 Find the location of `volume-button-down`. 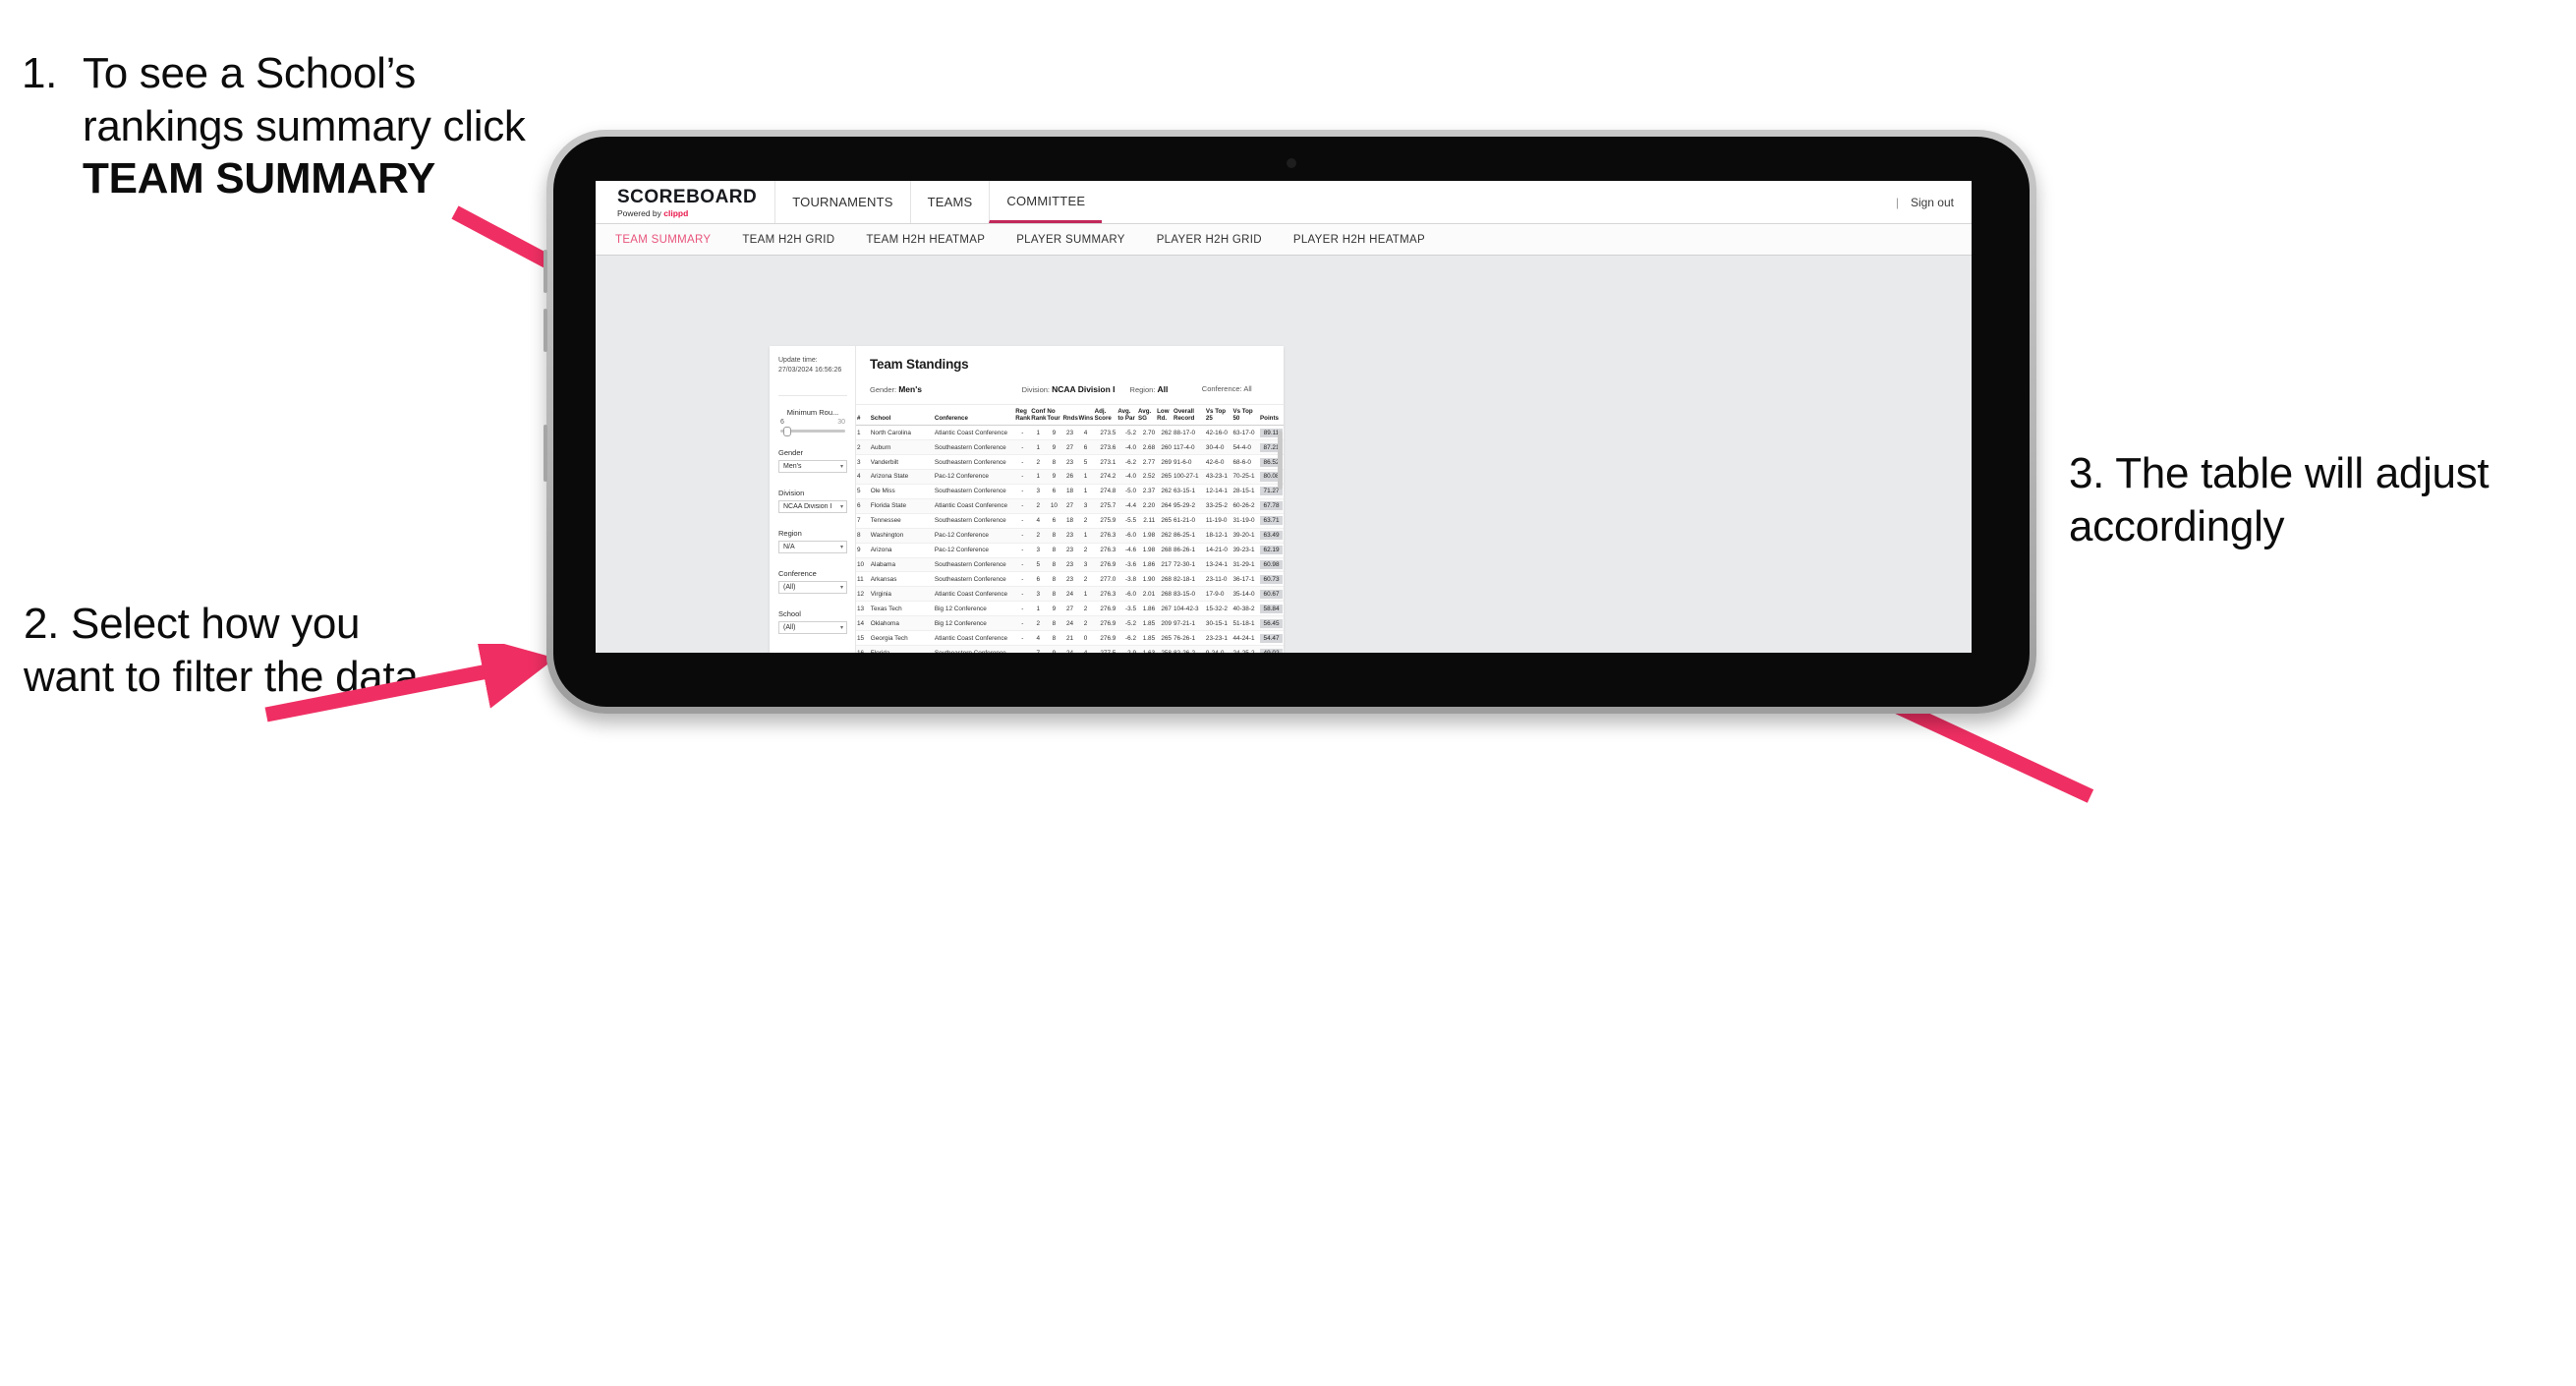

volume-button-down is located at coordinates (545, 330).